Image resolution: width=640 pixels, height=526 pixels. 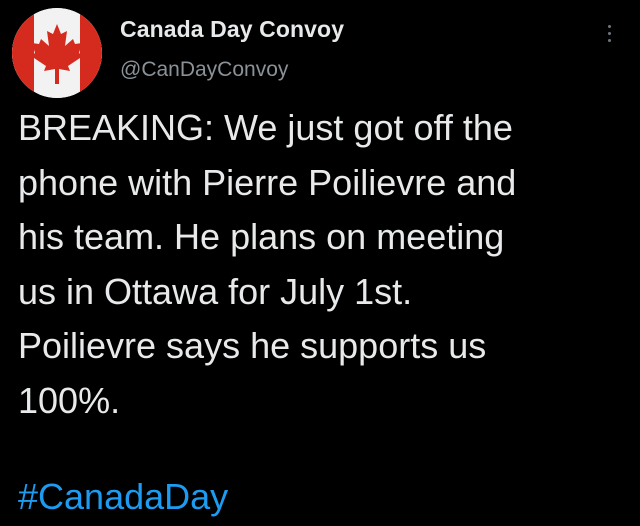 I want to click on author-avatar, so click(x=57, y=53).